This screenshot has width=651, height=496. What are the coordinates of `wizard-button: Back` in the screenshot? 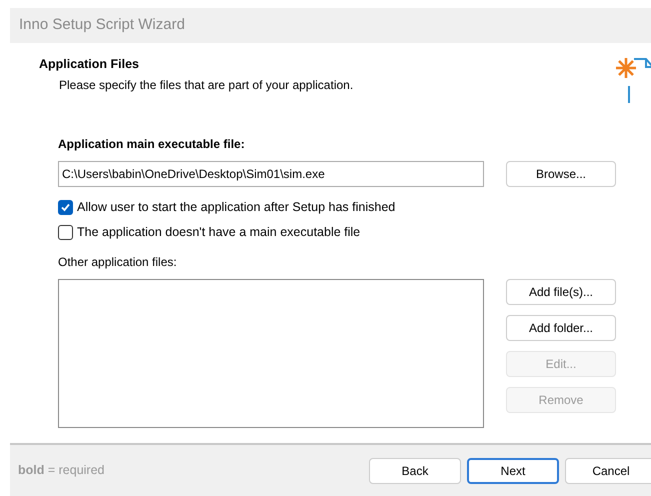 It's located at (415, 471).